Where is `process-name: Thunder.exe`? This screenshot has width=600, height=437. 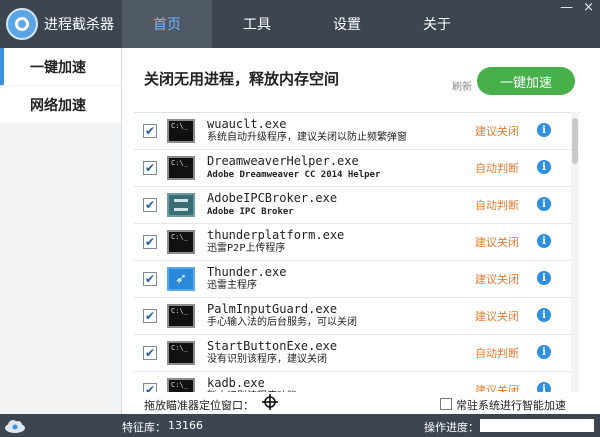 process-name: Thunder.exe is located at coordinates (247, 272).